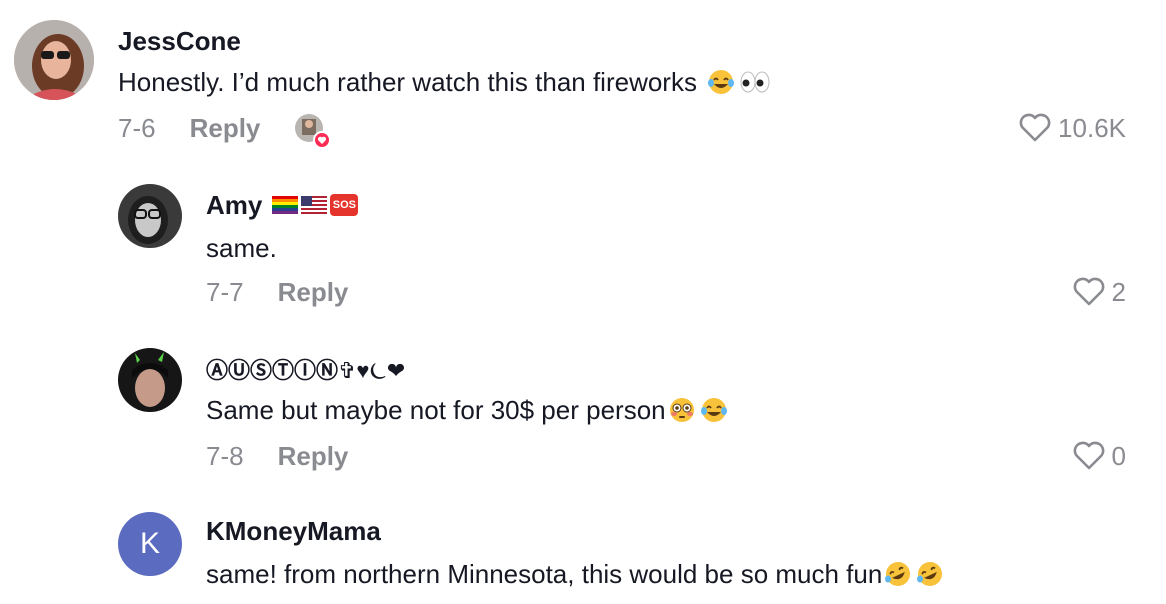  What do you see at coordinates (285, 205) in the screenshot?
I see `rainbow-flag-icon` at bounding box center [285, 205].